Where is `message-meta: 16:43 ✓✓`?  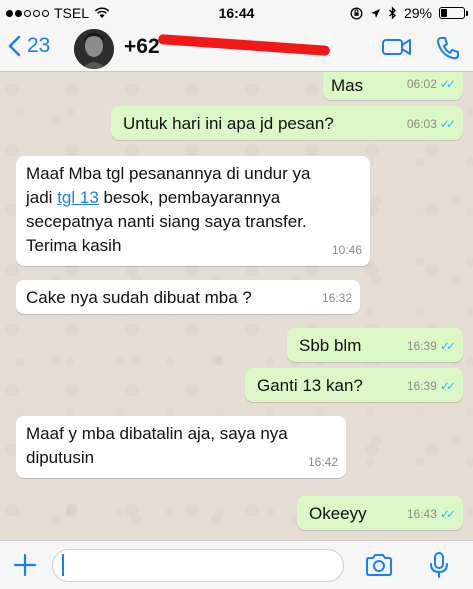
message-meta: 16:43 ✓✓ is located at coordinates (431, 514).